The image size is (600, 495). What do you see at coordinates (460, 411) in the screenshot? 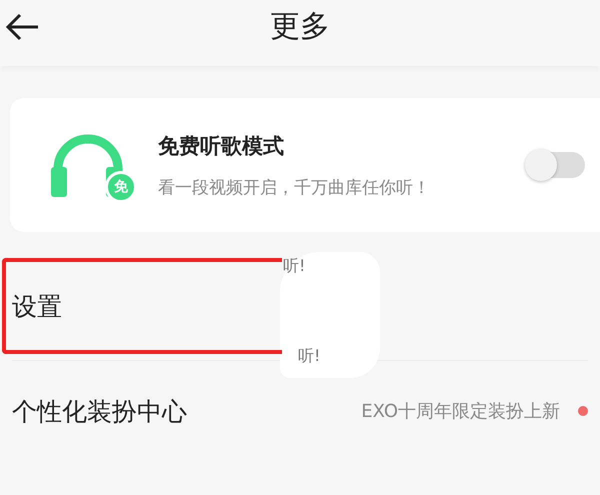
I see `promo-text: EXO十周年限定装扮上新` at bounding box center [460, 411].